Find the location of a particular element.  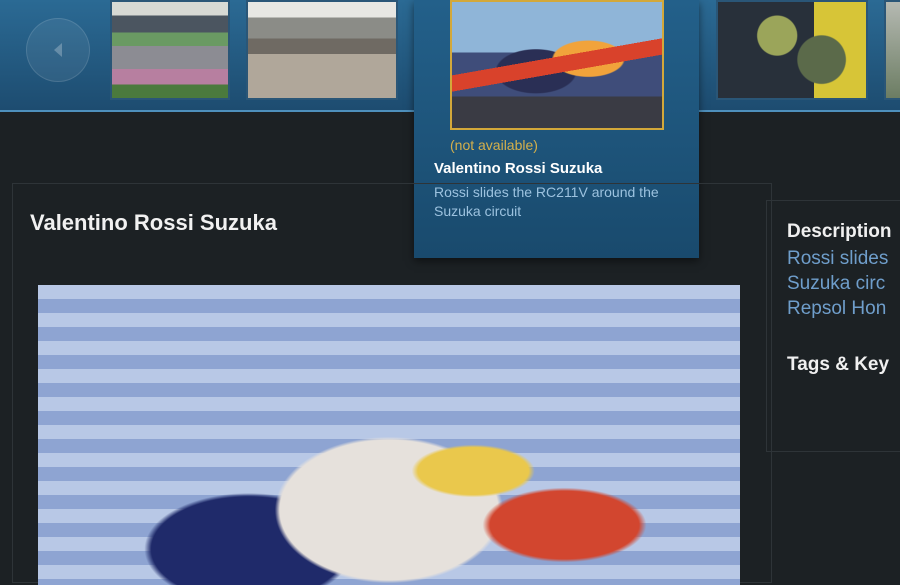

tags-heading: Tags & Key is located at coordinates (838, 364).